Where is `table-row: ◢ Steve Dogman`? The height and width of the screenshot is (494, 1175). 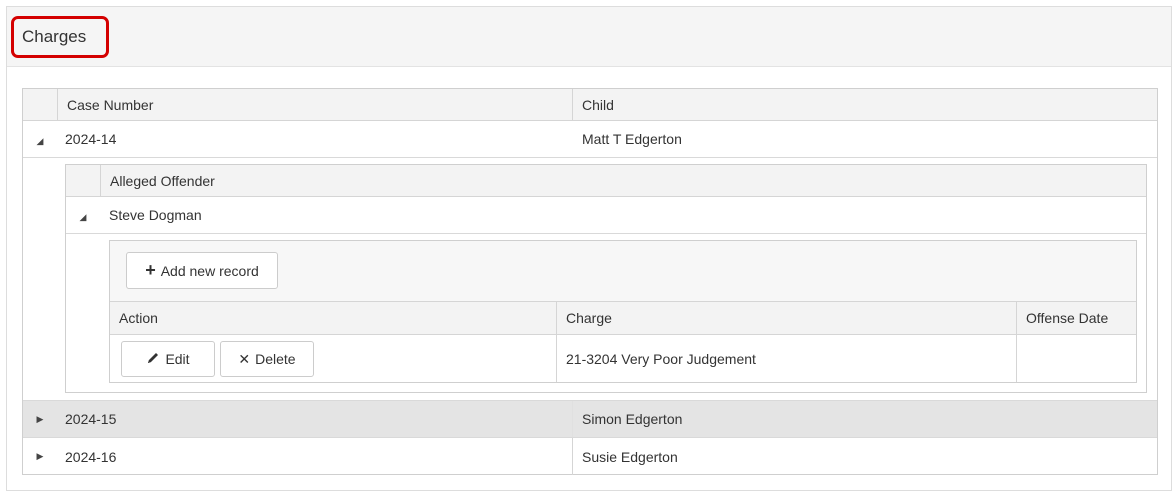 table-row: ◢ Steve Dogman is located at coordinates (606, 215).